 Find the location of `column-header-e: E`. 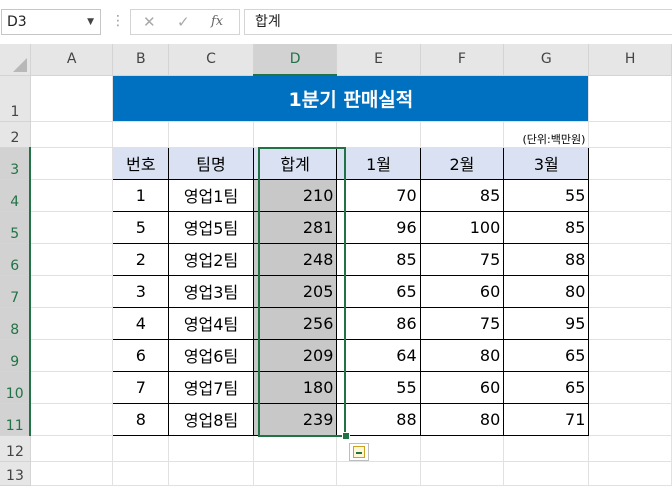

column-header-e: E is located at coordinates (378, 60).